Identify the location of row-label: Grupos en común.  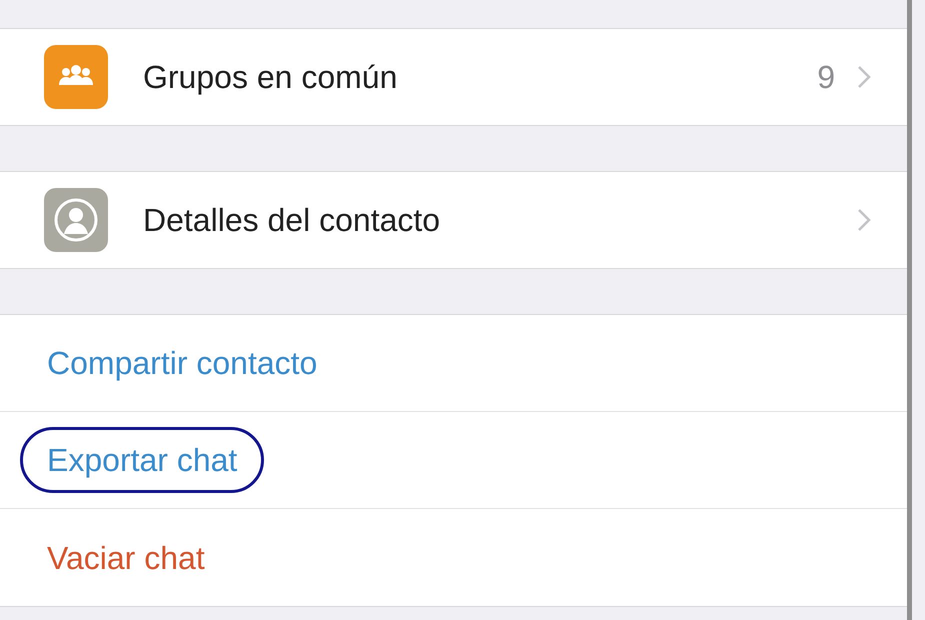
(480, 77).